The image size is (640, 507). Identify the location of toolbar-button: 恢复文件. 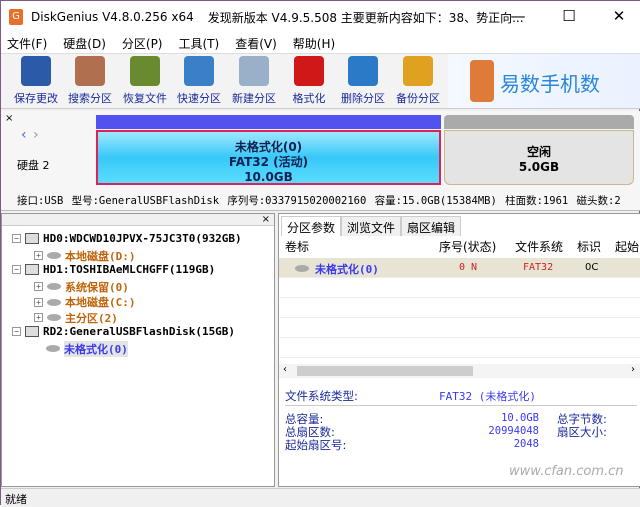
(145, 81).